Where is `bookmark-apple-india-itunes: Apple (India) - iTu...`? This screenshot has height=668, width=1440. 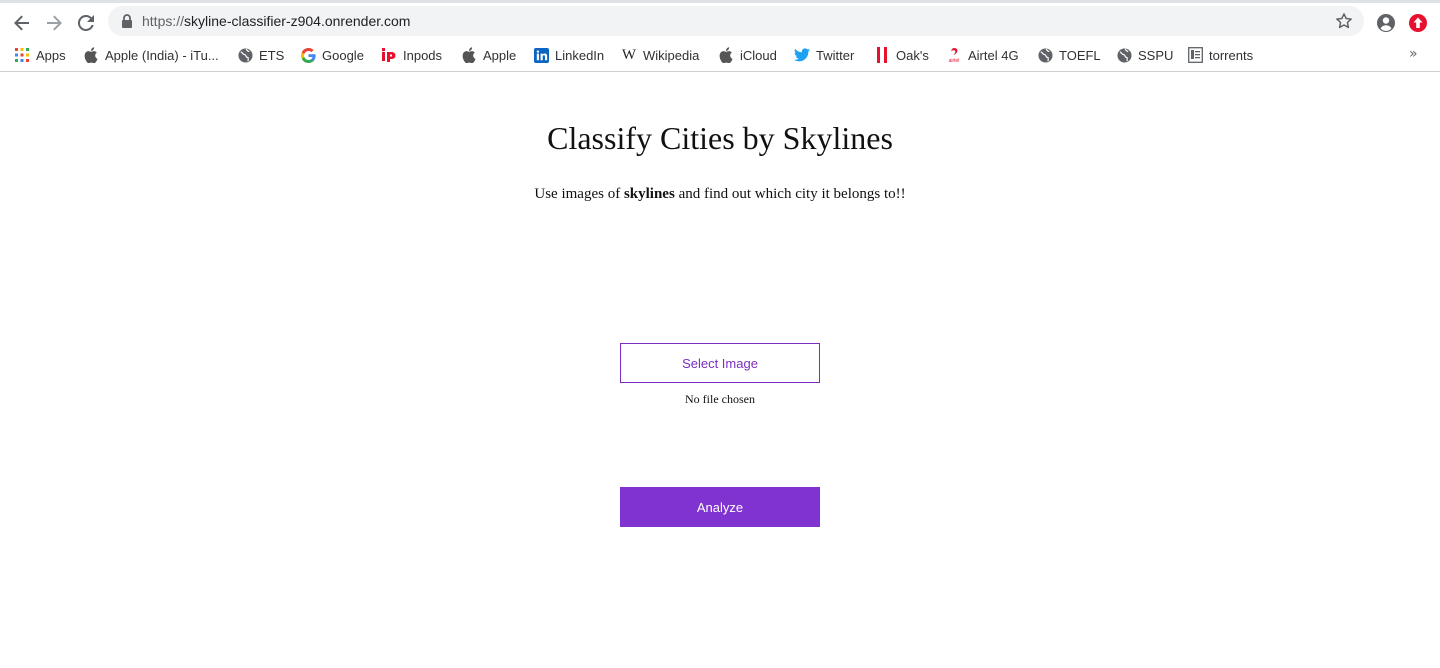 bookmark-apple-india-itunes: Apple (India) - iTu... is located at coordinates (151, 55).